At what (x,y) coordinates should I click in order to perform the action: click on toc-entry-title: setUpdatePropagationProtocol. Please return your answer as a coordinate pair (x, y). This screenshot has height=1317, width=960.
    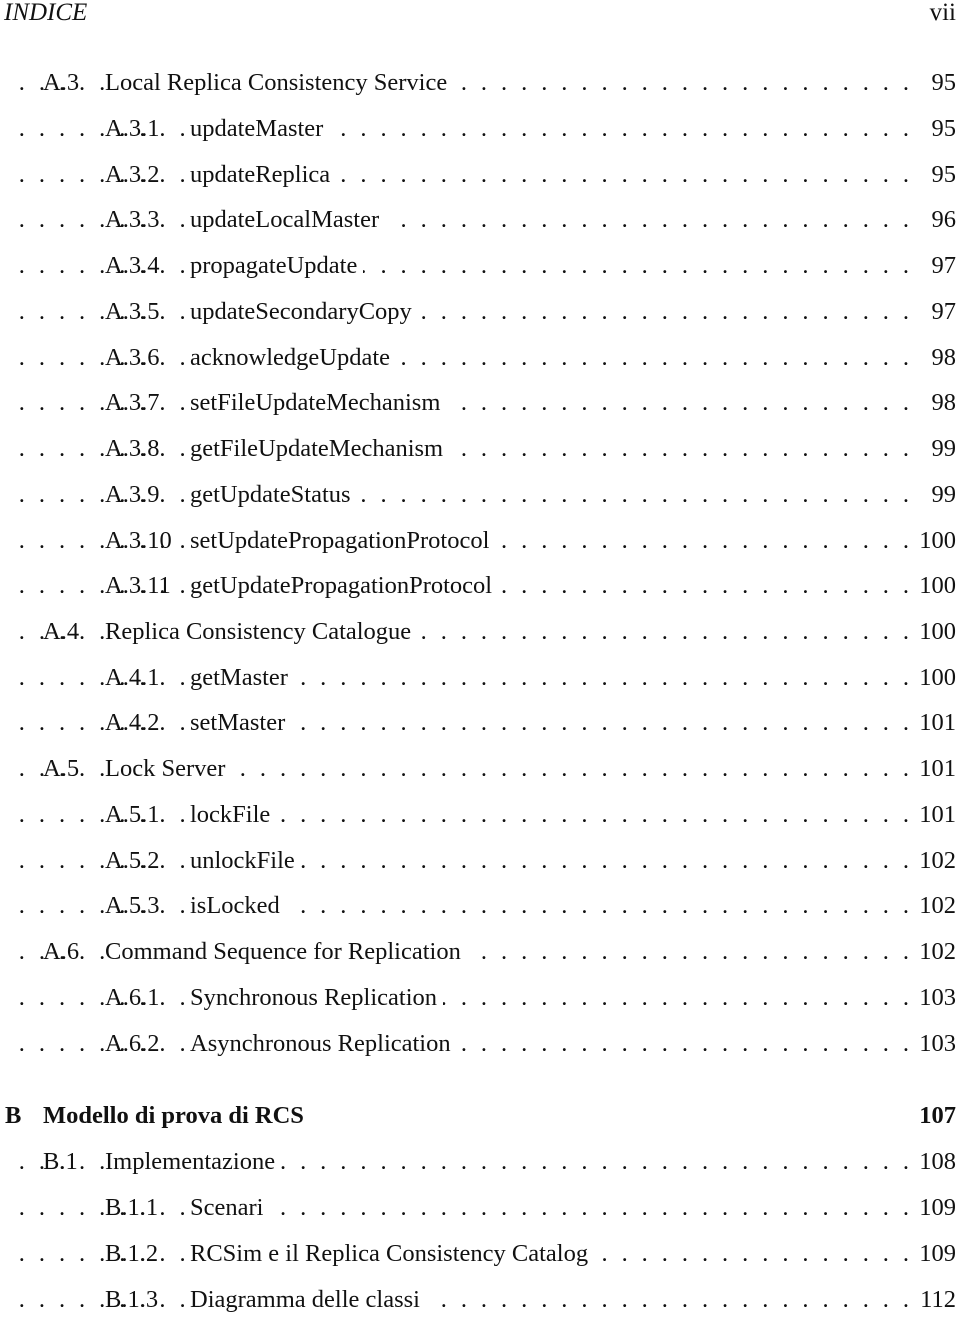
    Looking at the image, I should click on (343, 541).